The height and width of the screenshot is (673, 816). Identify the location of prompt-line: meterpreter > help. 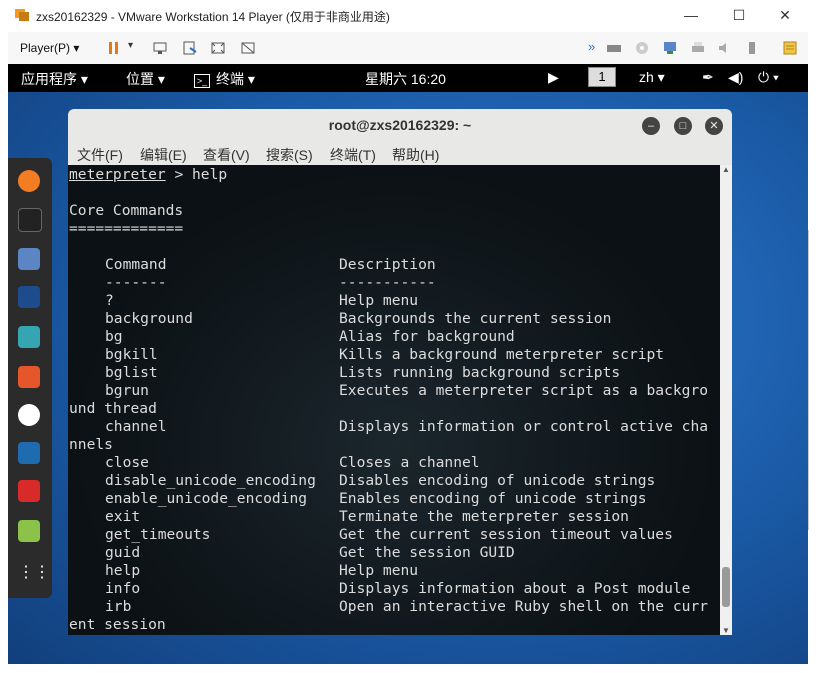
(148, 175).